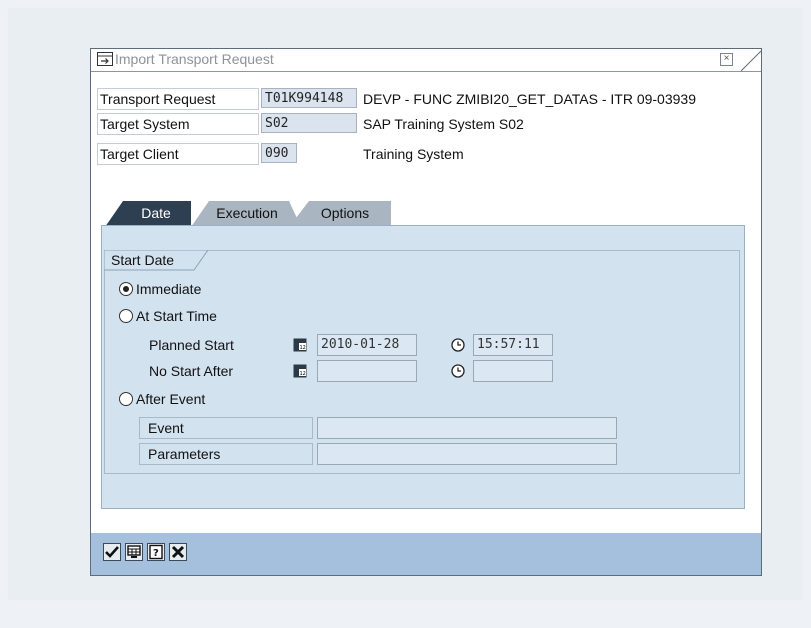  I want to click on dialog-toolbar: ?, so click(426, 554).